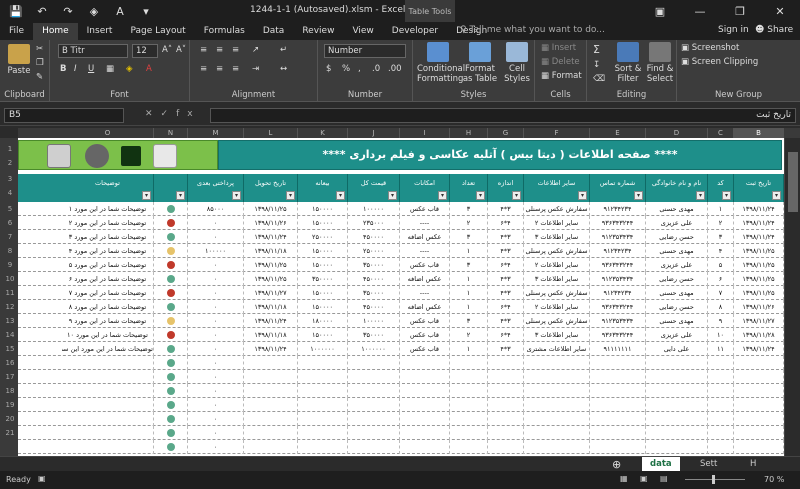 This screenshot has height=489, width=800. Describe the element at coordinates (271, 133) in the screenshot. I see `column-header-l: L` at that location.